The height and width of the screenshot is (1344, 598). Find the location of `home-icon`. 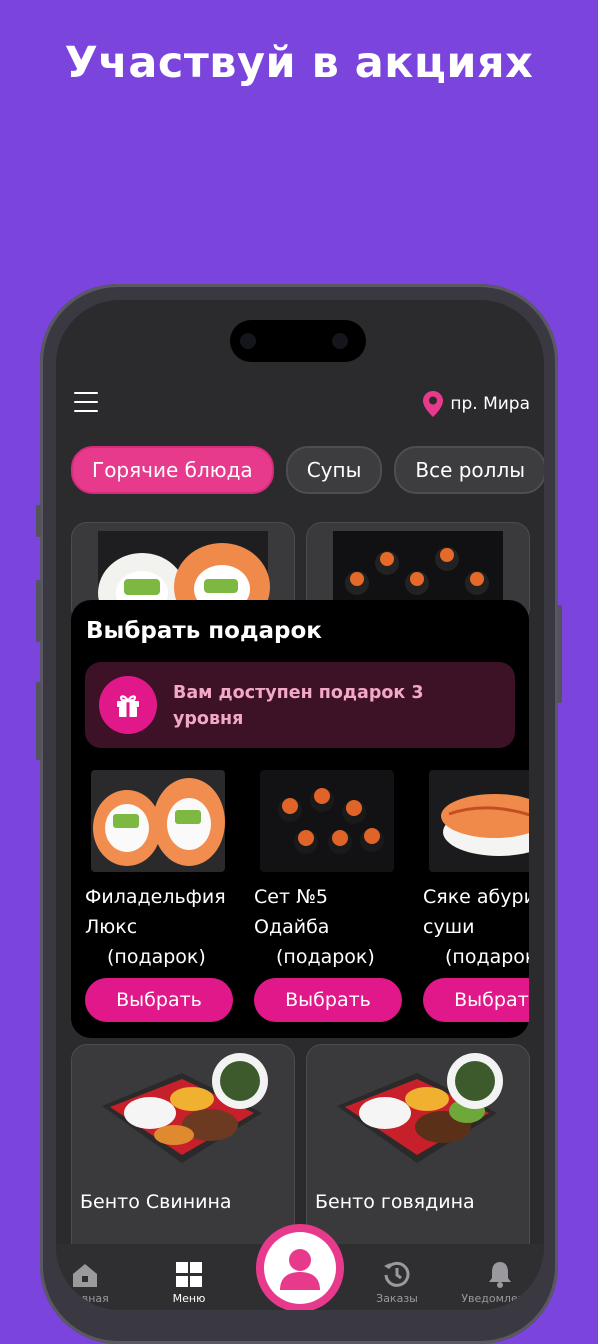

home-icon is located at coordinates (93, 1273).